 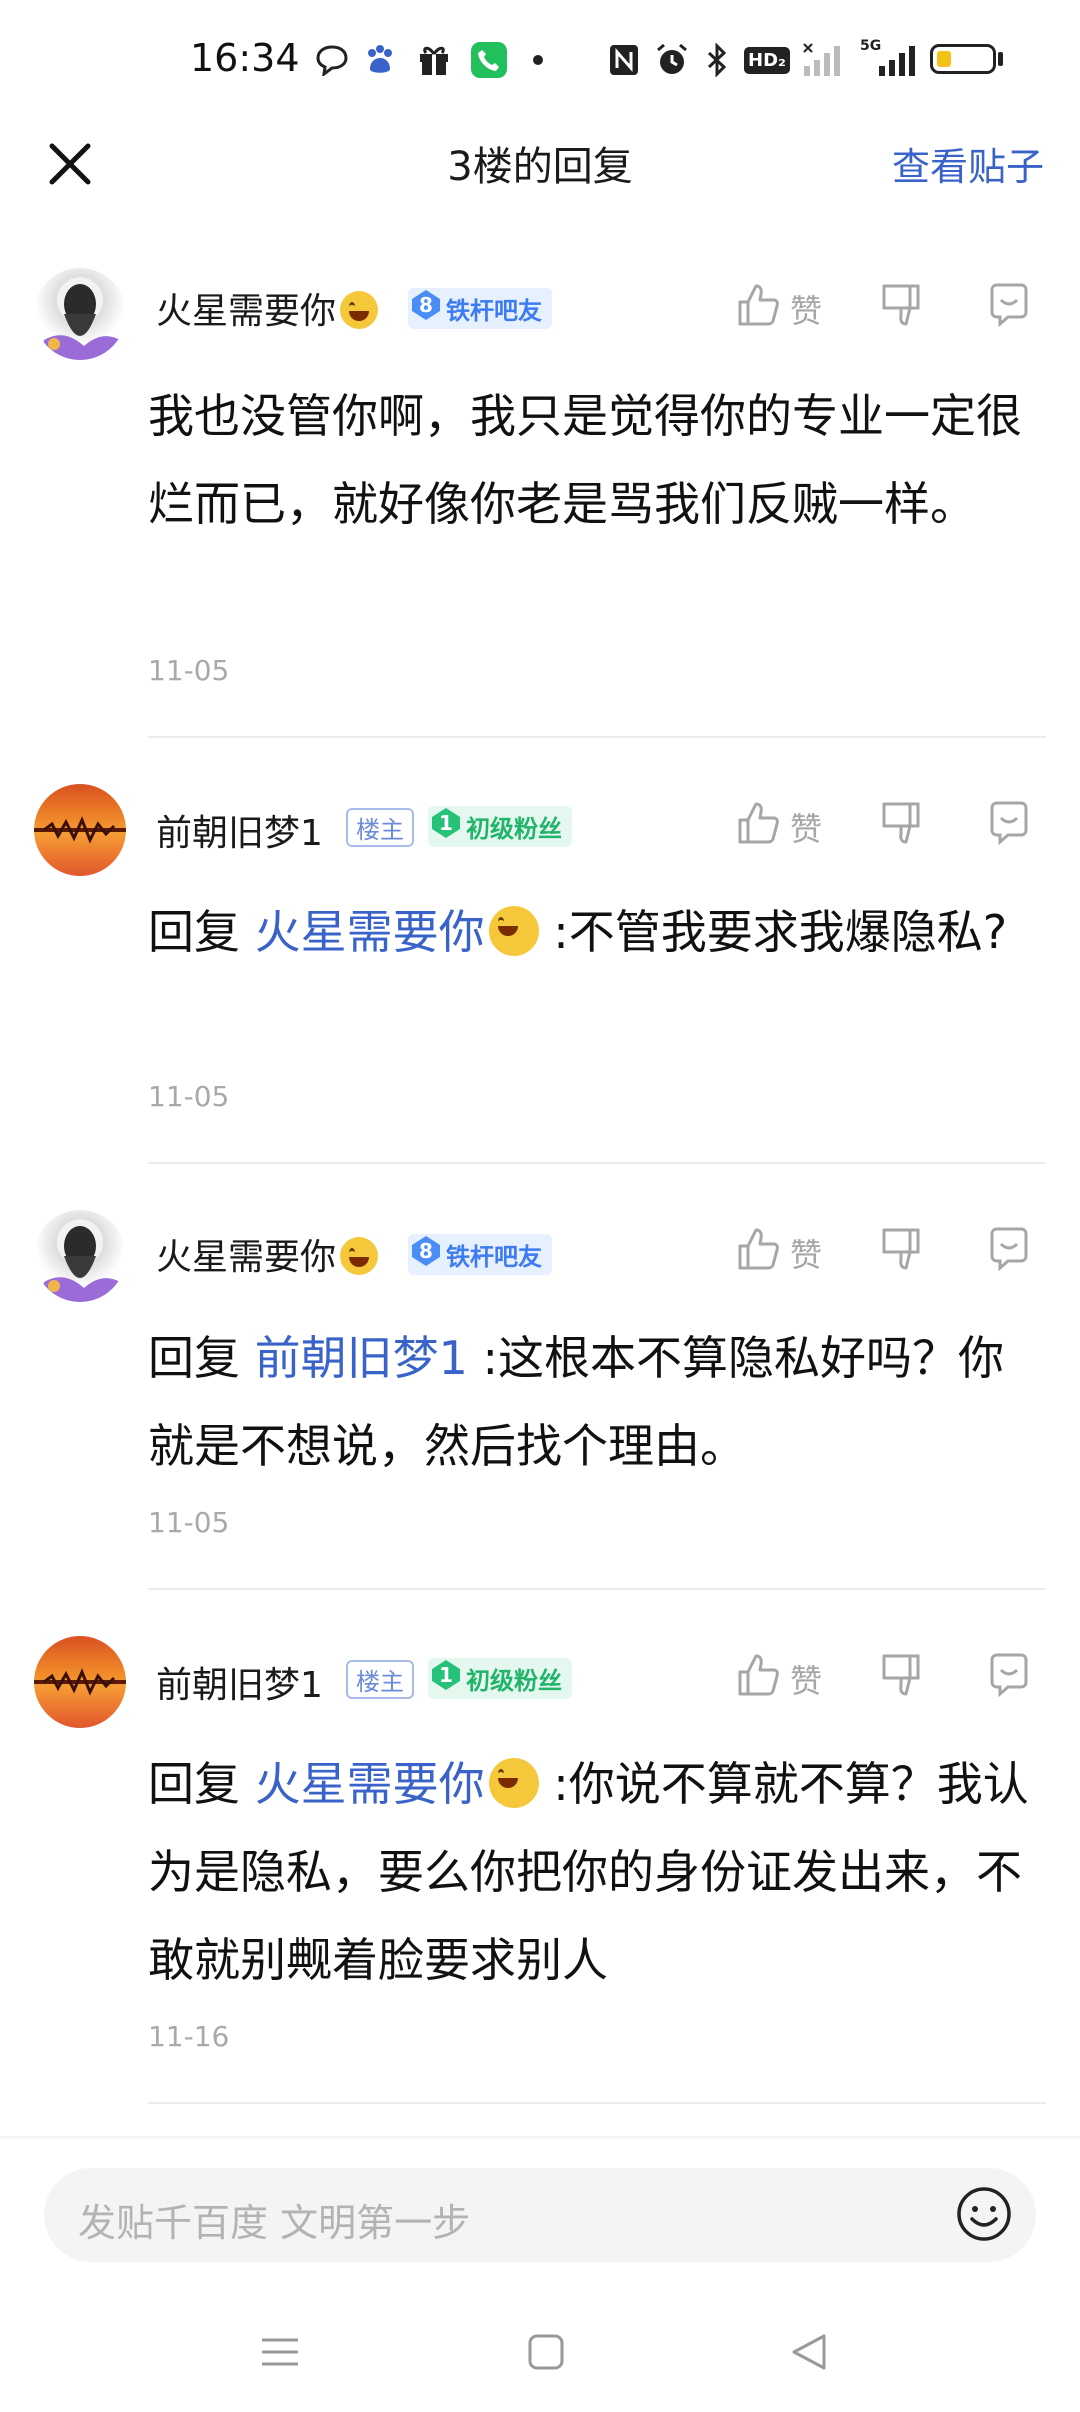 I want to click on status-bar: 16:34 HD₂ 5G, so click(x=540, y=60).